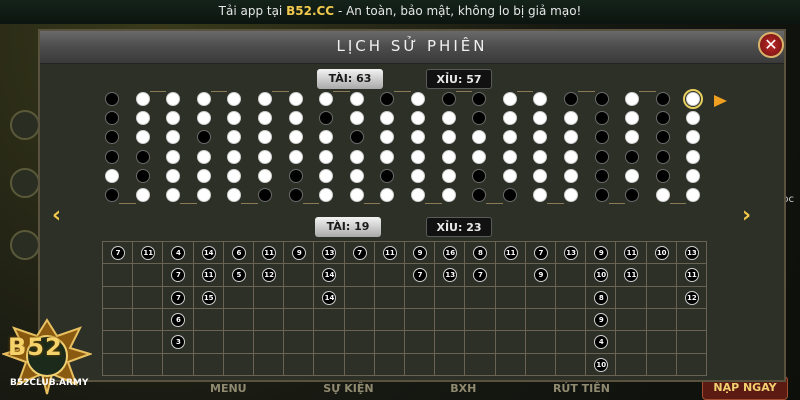 The width and height of the screenshot is (800, 400). What do you see at coordinates (228, 391) in the screenshot?
I see `nav-menu: MENU` at bounding box center [228, 391].